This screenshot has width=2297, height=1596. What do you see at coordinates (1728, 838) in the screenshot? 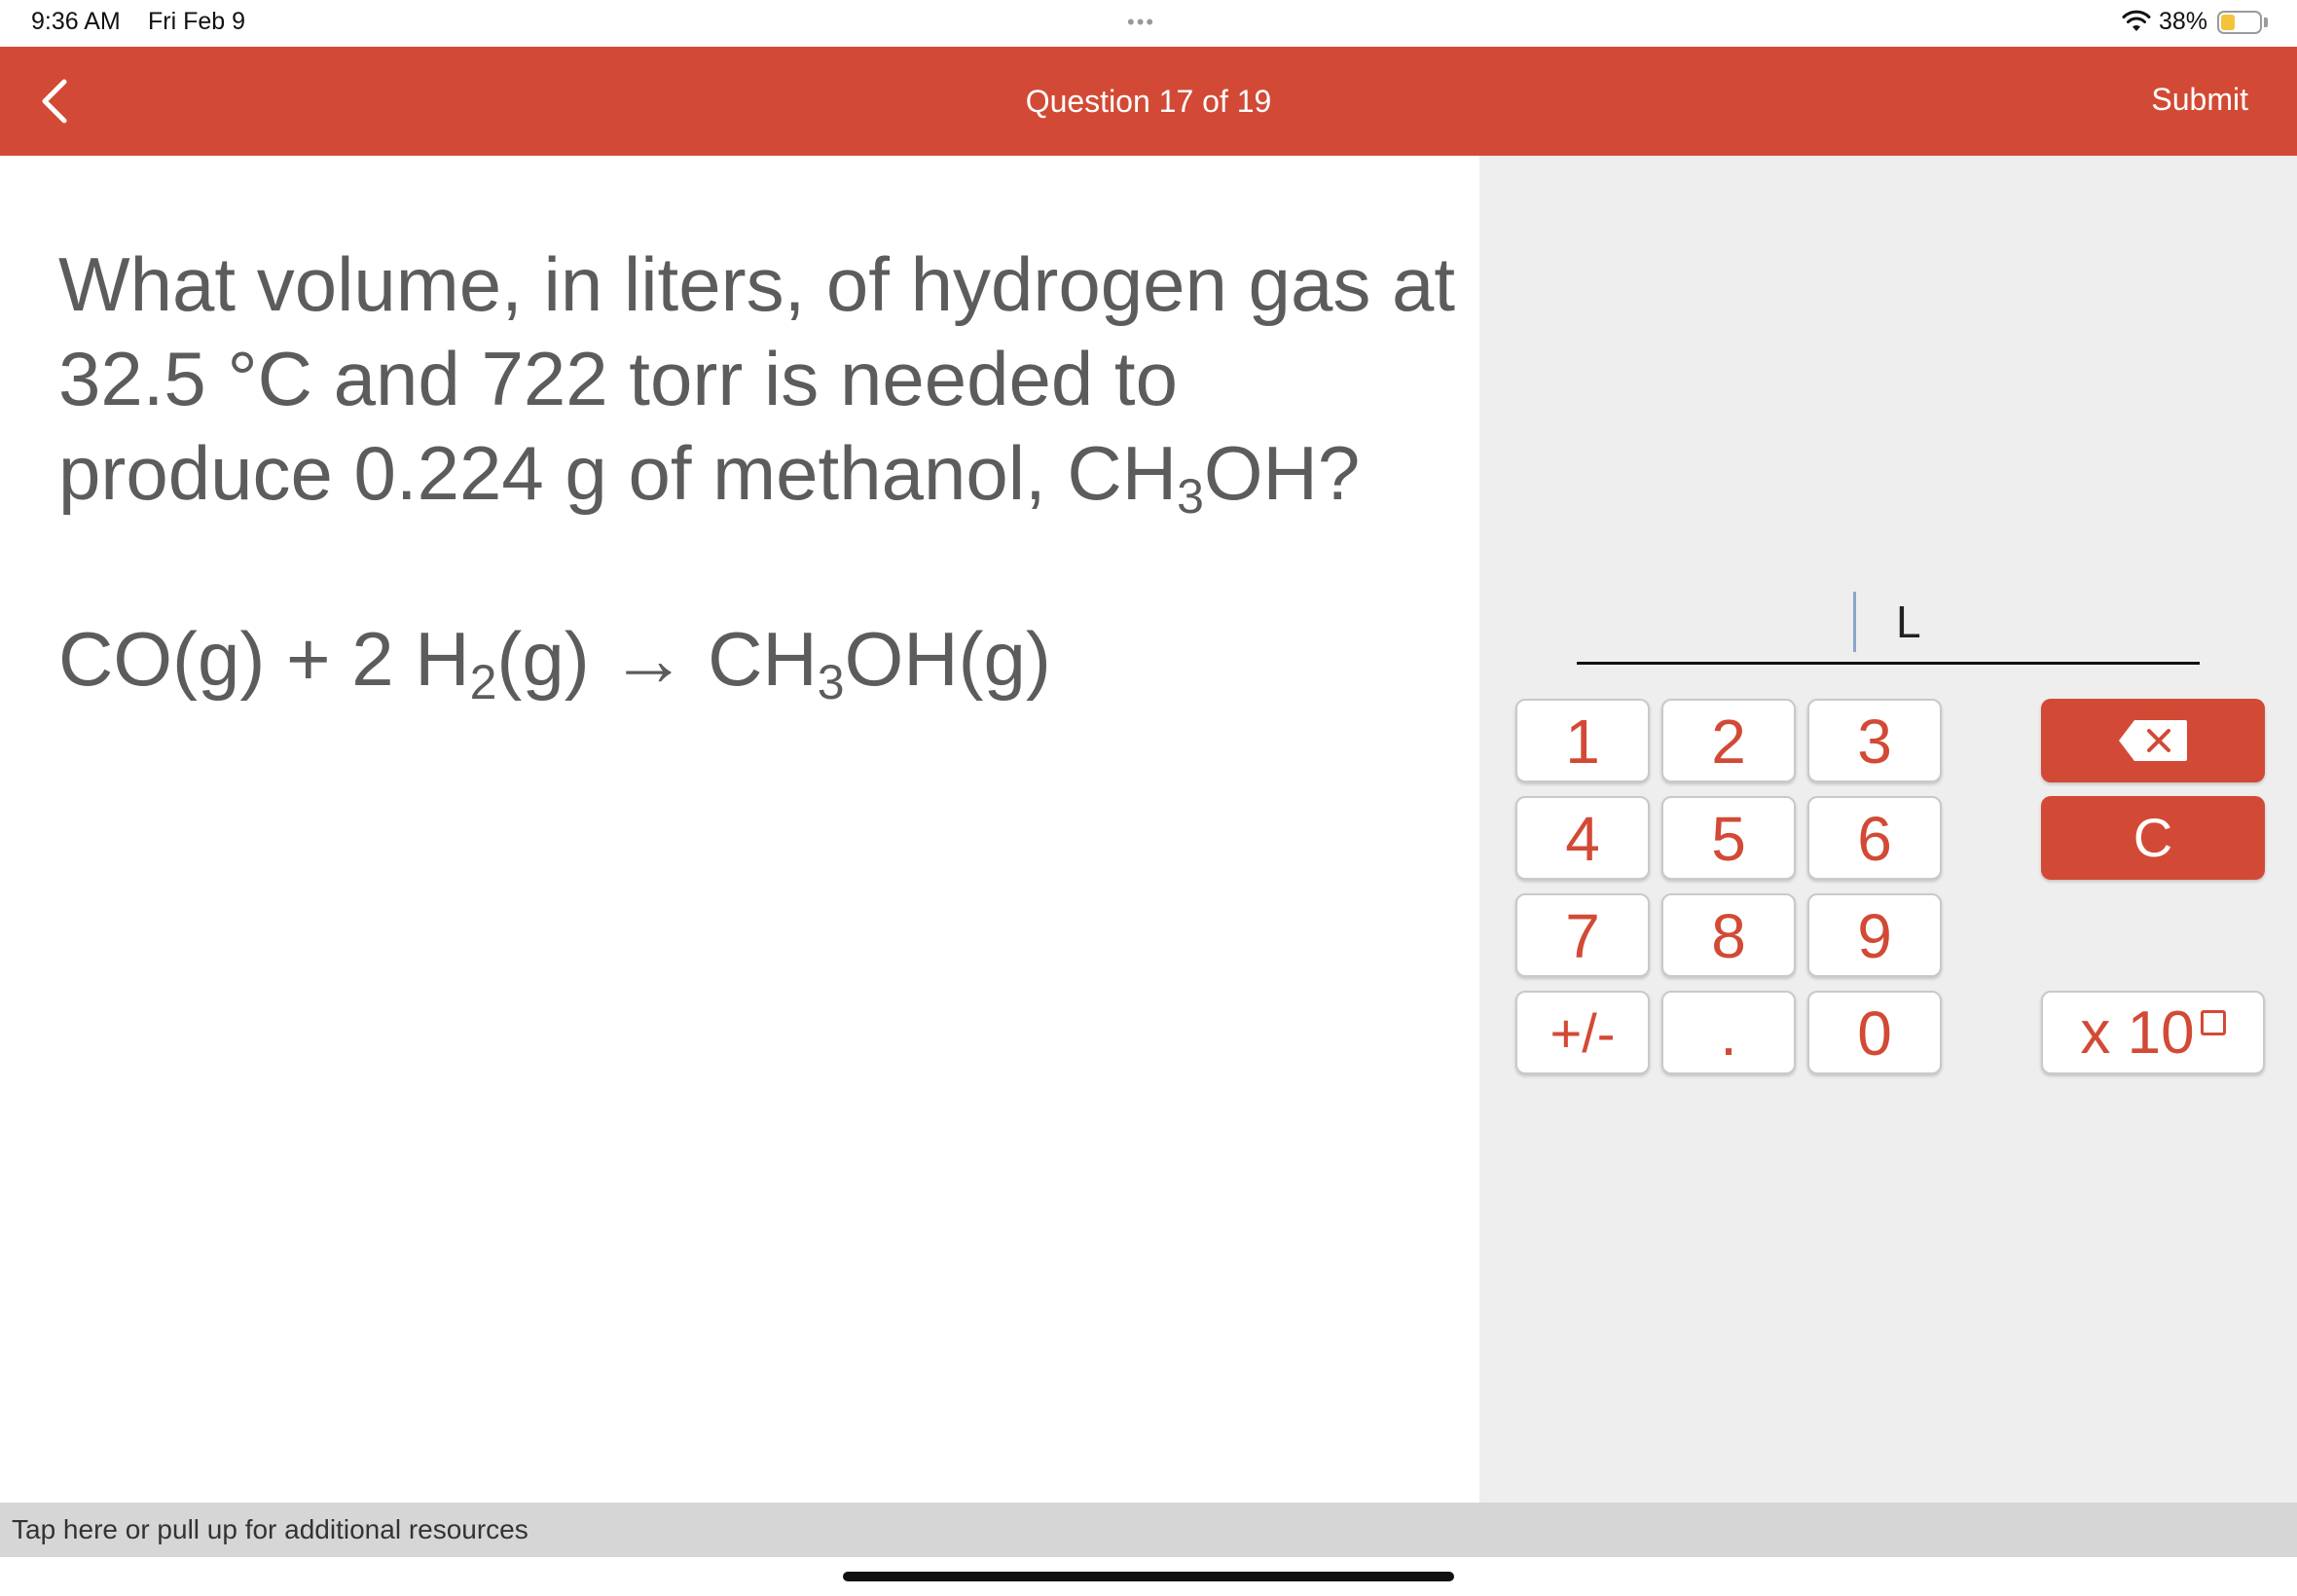
I see `key-5: 5` at bounding box center [1728, 838].